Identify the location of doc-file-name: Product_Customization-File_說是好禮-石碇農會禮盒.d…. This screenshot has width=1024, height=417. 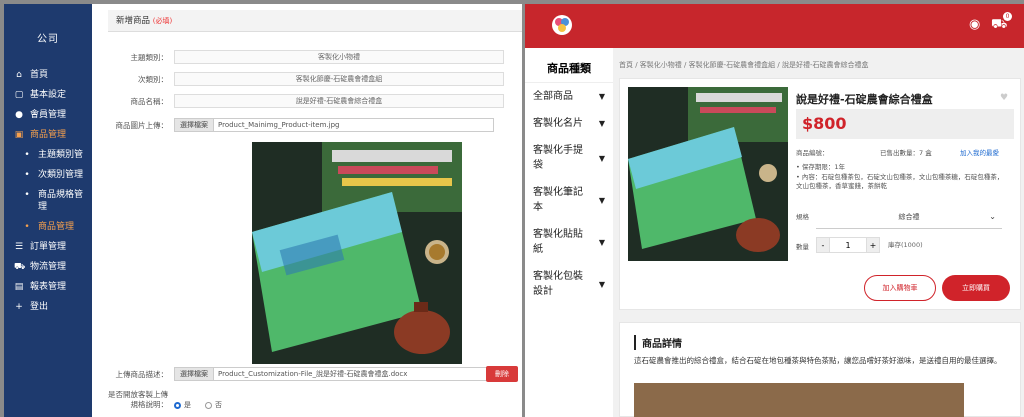
(354, 374).